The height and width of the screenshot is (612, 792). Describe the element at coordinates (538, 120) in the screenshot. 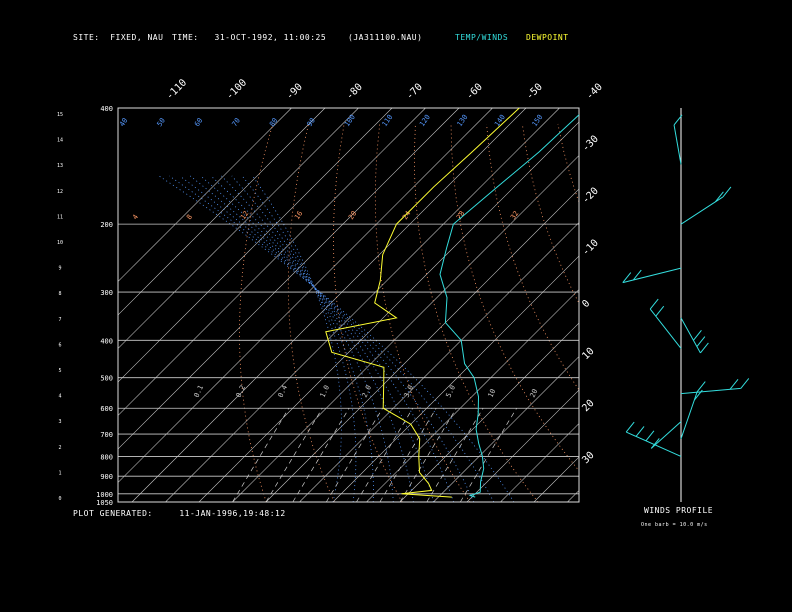

I see `moist-adiabat-label: 150` at that location.